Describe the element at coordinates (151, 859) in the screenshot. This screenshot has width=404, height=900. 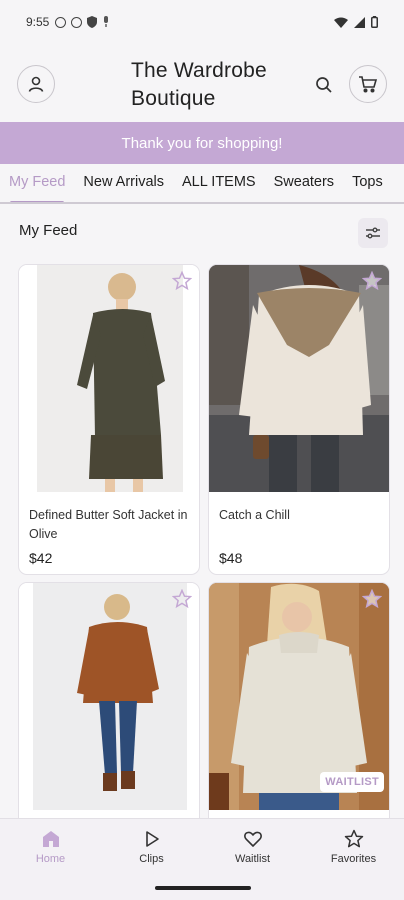
I see `nav-clips-label: Clips` at that location.